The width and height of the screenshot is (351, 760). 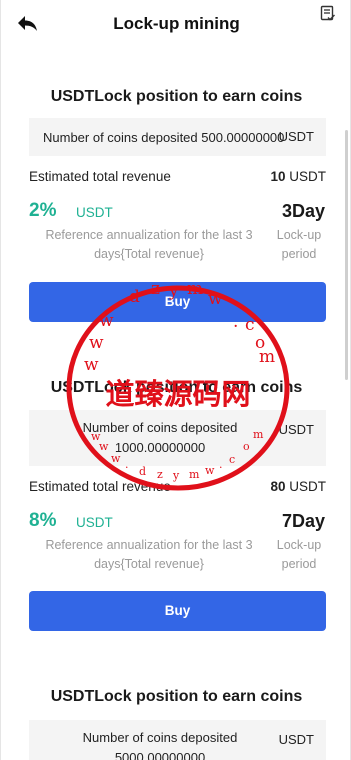 I want to click on svg-text: m, so click(x=267, y=357).